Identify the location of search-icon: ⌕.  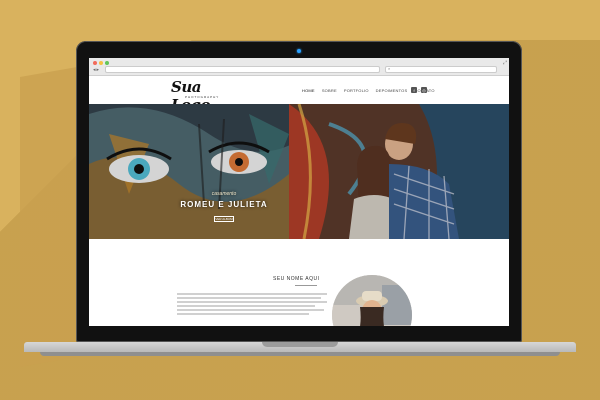
(389, 68).